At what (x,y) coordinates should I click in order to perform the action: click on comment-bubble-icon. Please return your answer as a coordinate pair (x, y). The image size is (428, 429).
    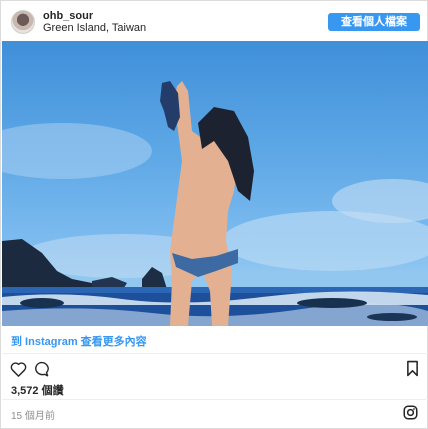
    Looking at the image, I should click on (40, 371).